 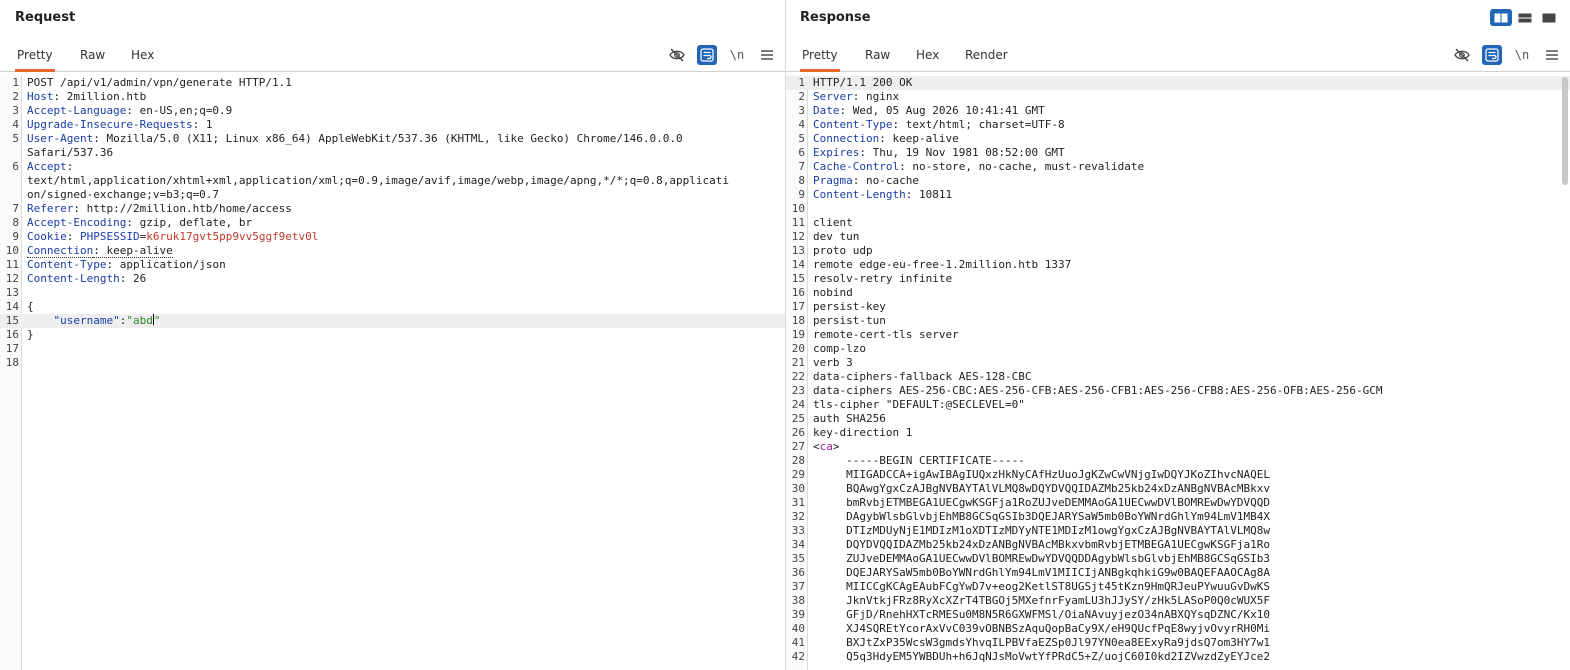 I want to click on scrollbar-thumb, so click(x=1565, y=131).